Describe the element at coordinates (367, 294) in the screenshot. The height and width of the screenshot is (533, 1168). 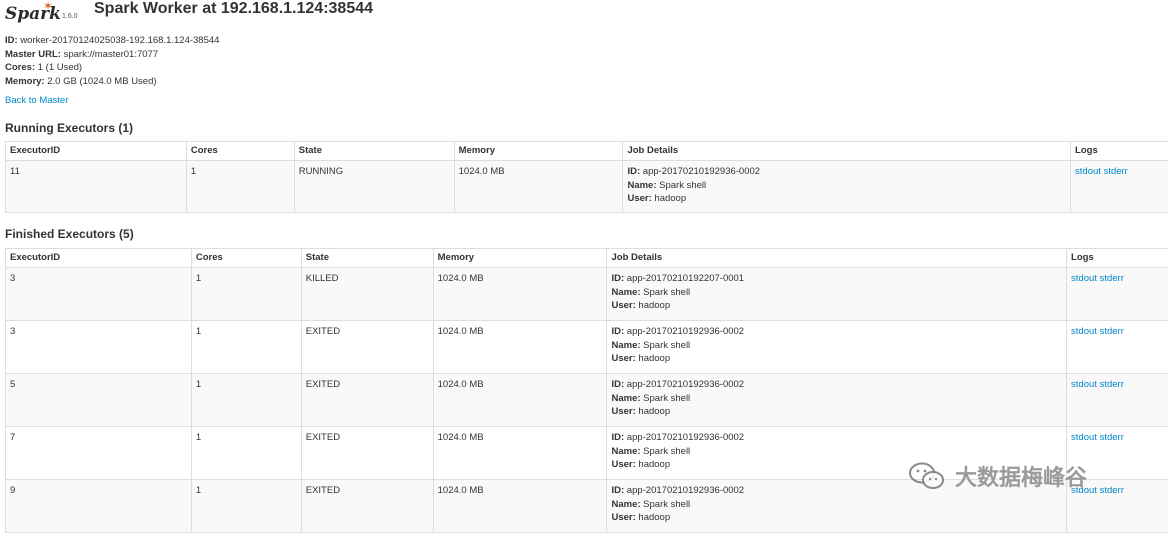
I see `cell-state: KILLED` at that location.